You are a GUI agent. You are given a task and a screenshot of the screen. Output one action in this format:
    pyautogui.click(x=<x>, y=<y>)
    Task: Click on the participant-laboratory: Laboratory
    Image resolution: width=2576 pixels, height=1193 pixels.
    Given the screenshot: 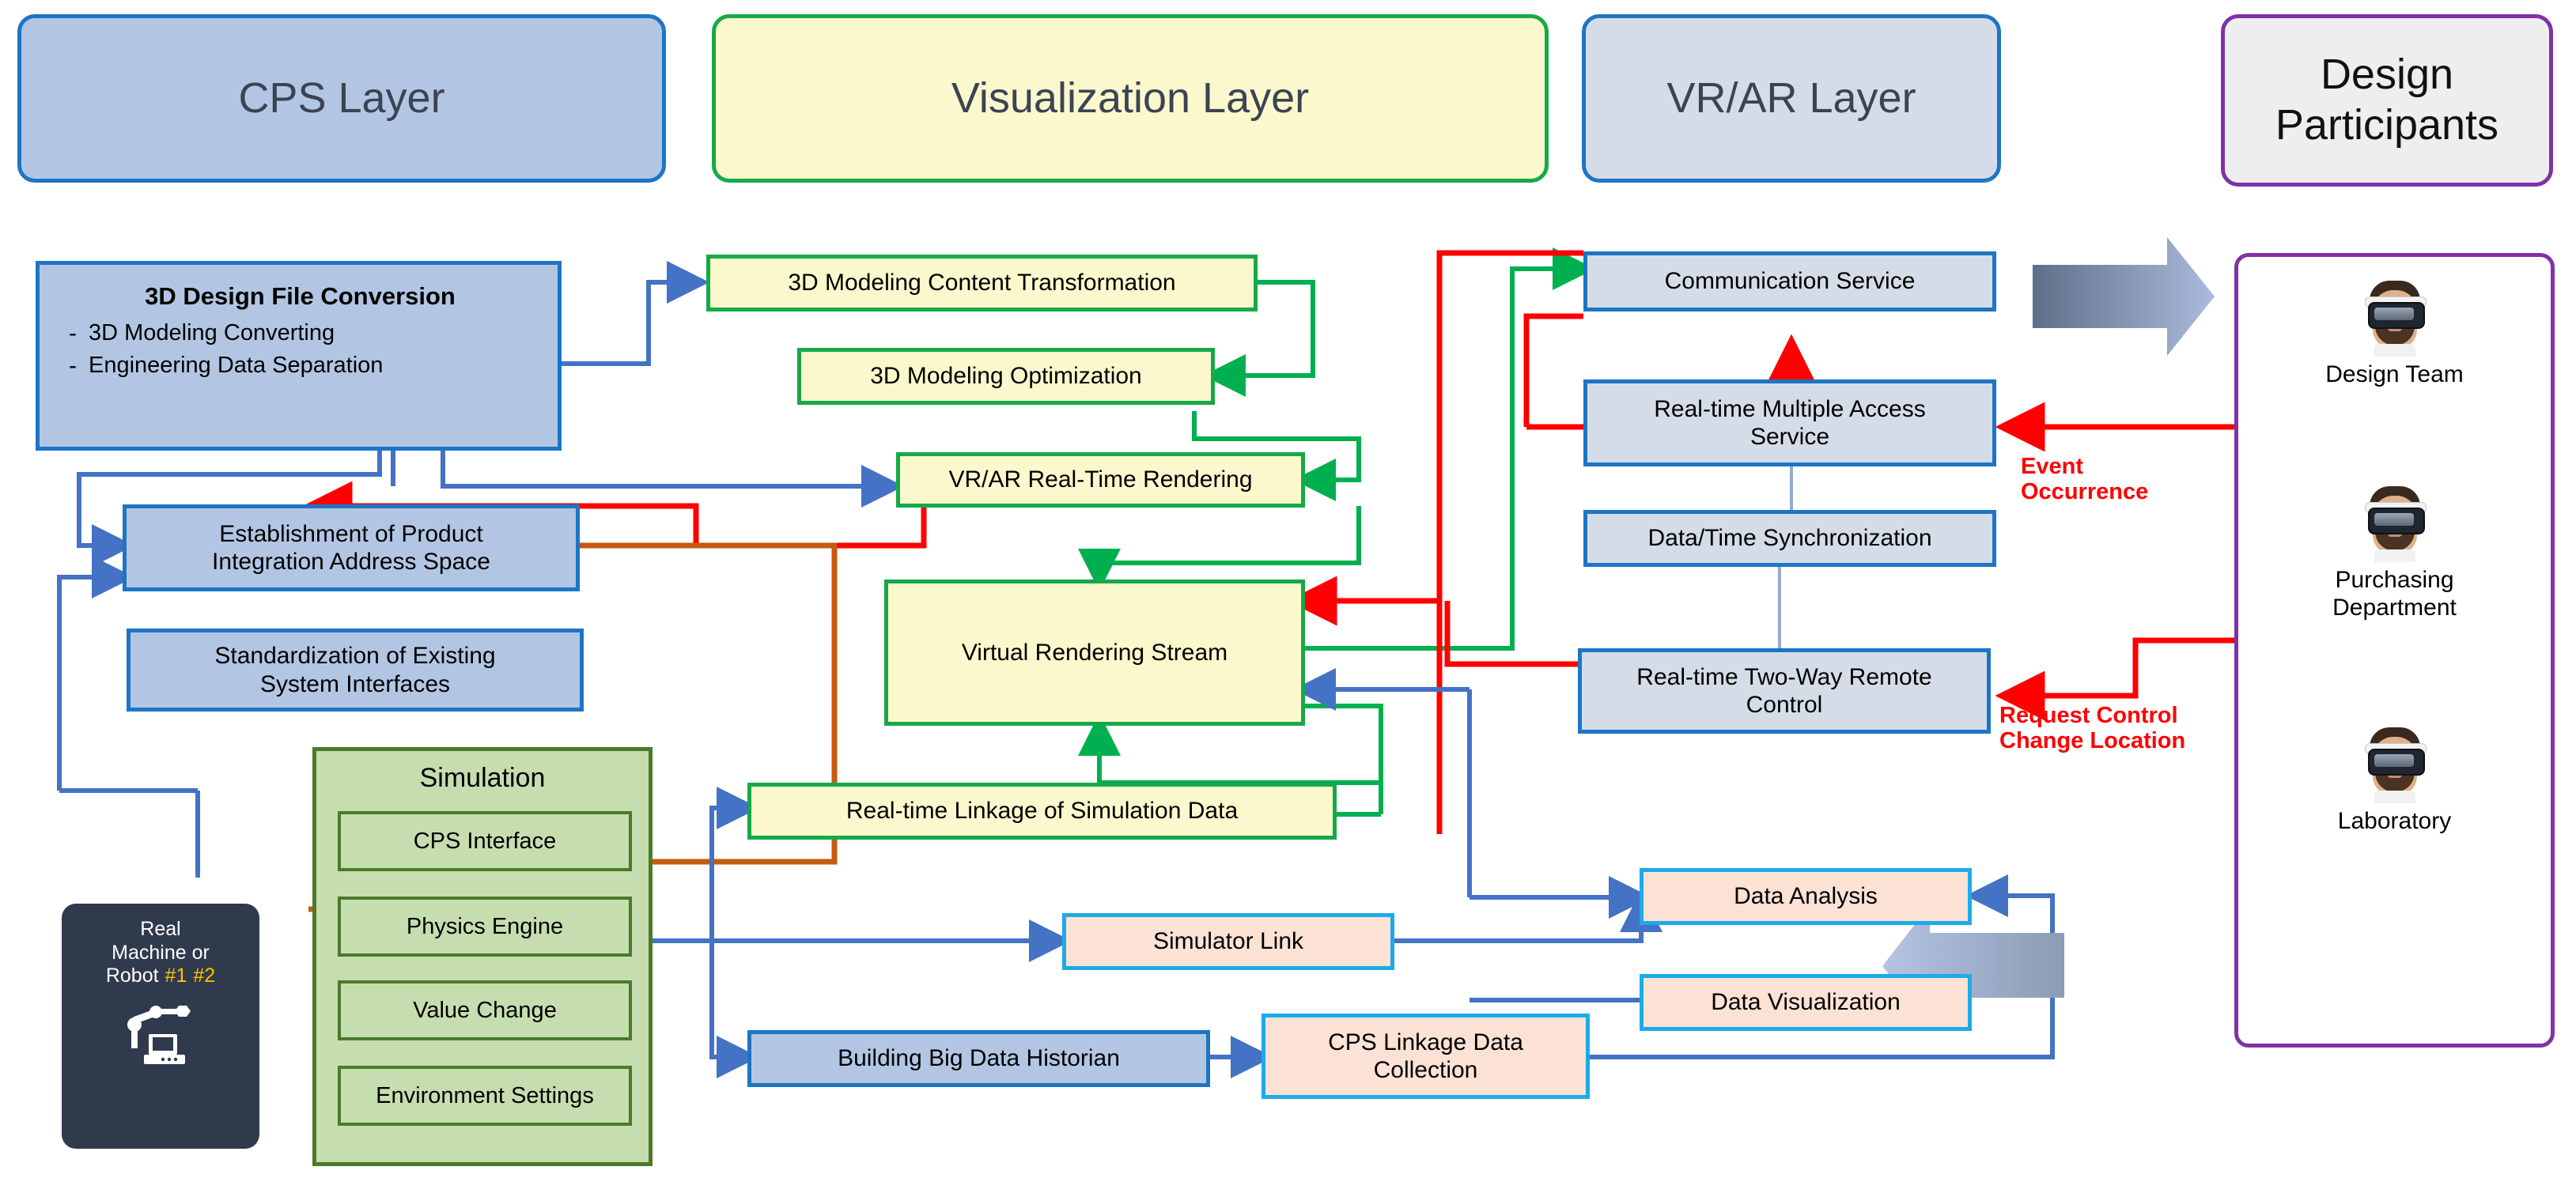 What is the action you would take?
    pyautogui.click(x=2394, y=781)
    